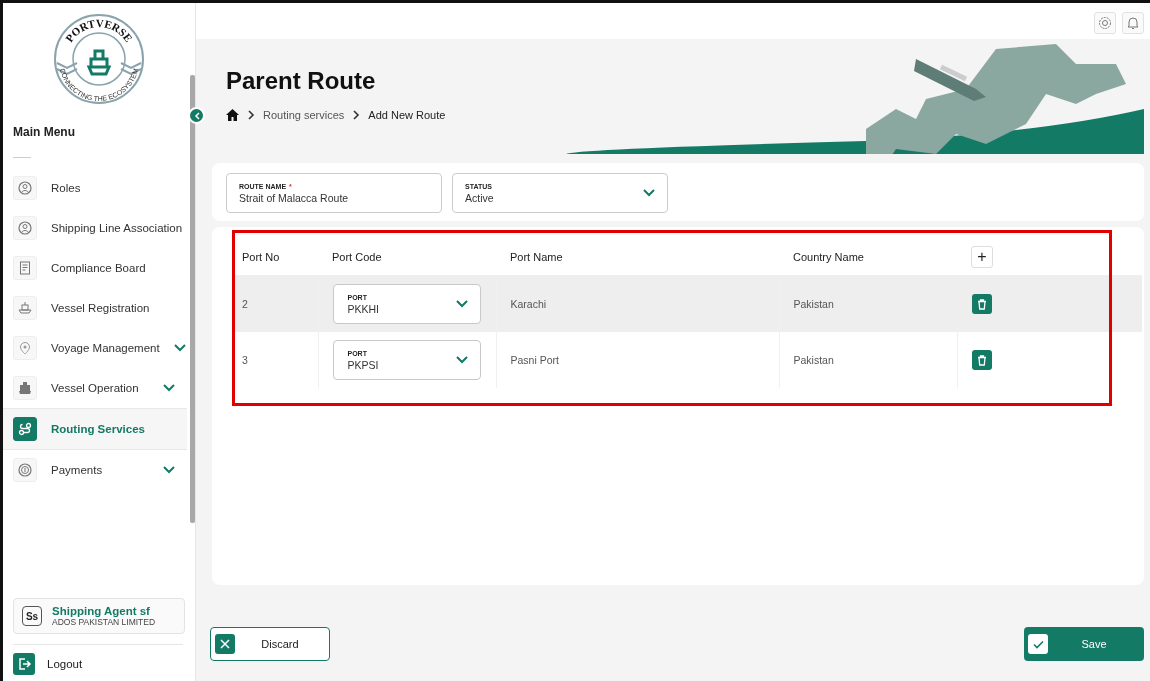  I want to click on coin-icon, so click(25, 470).